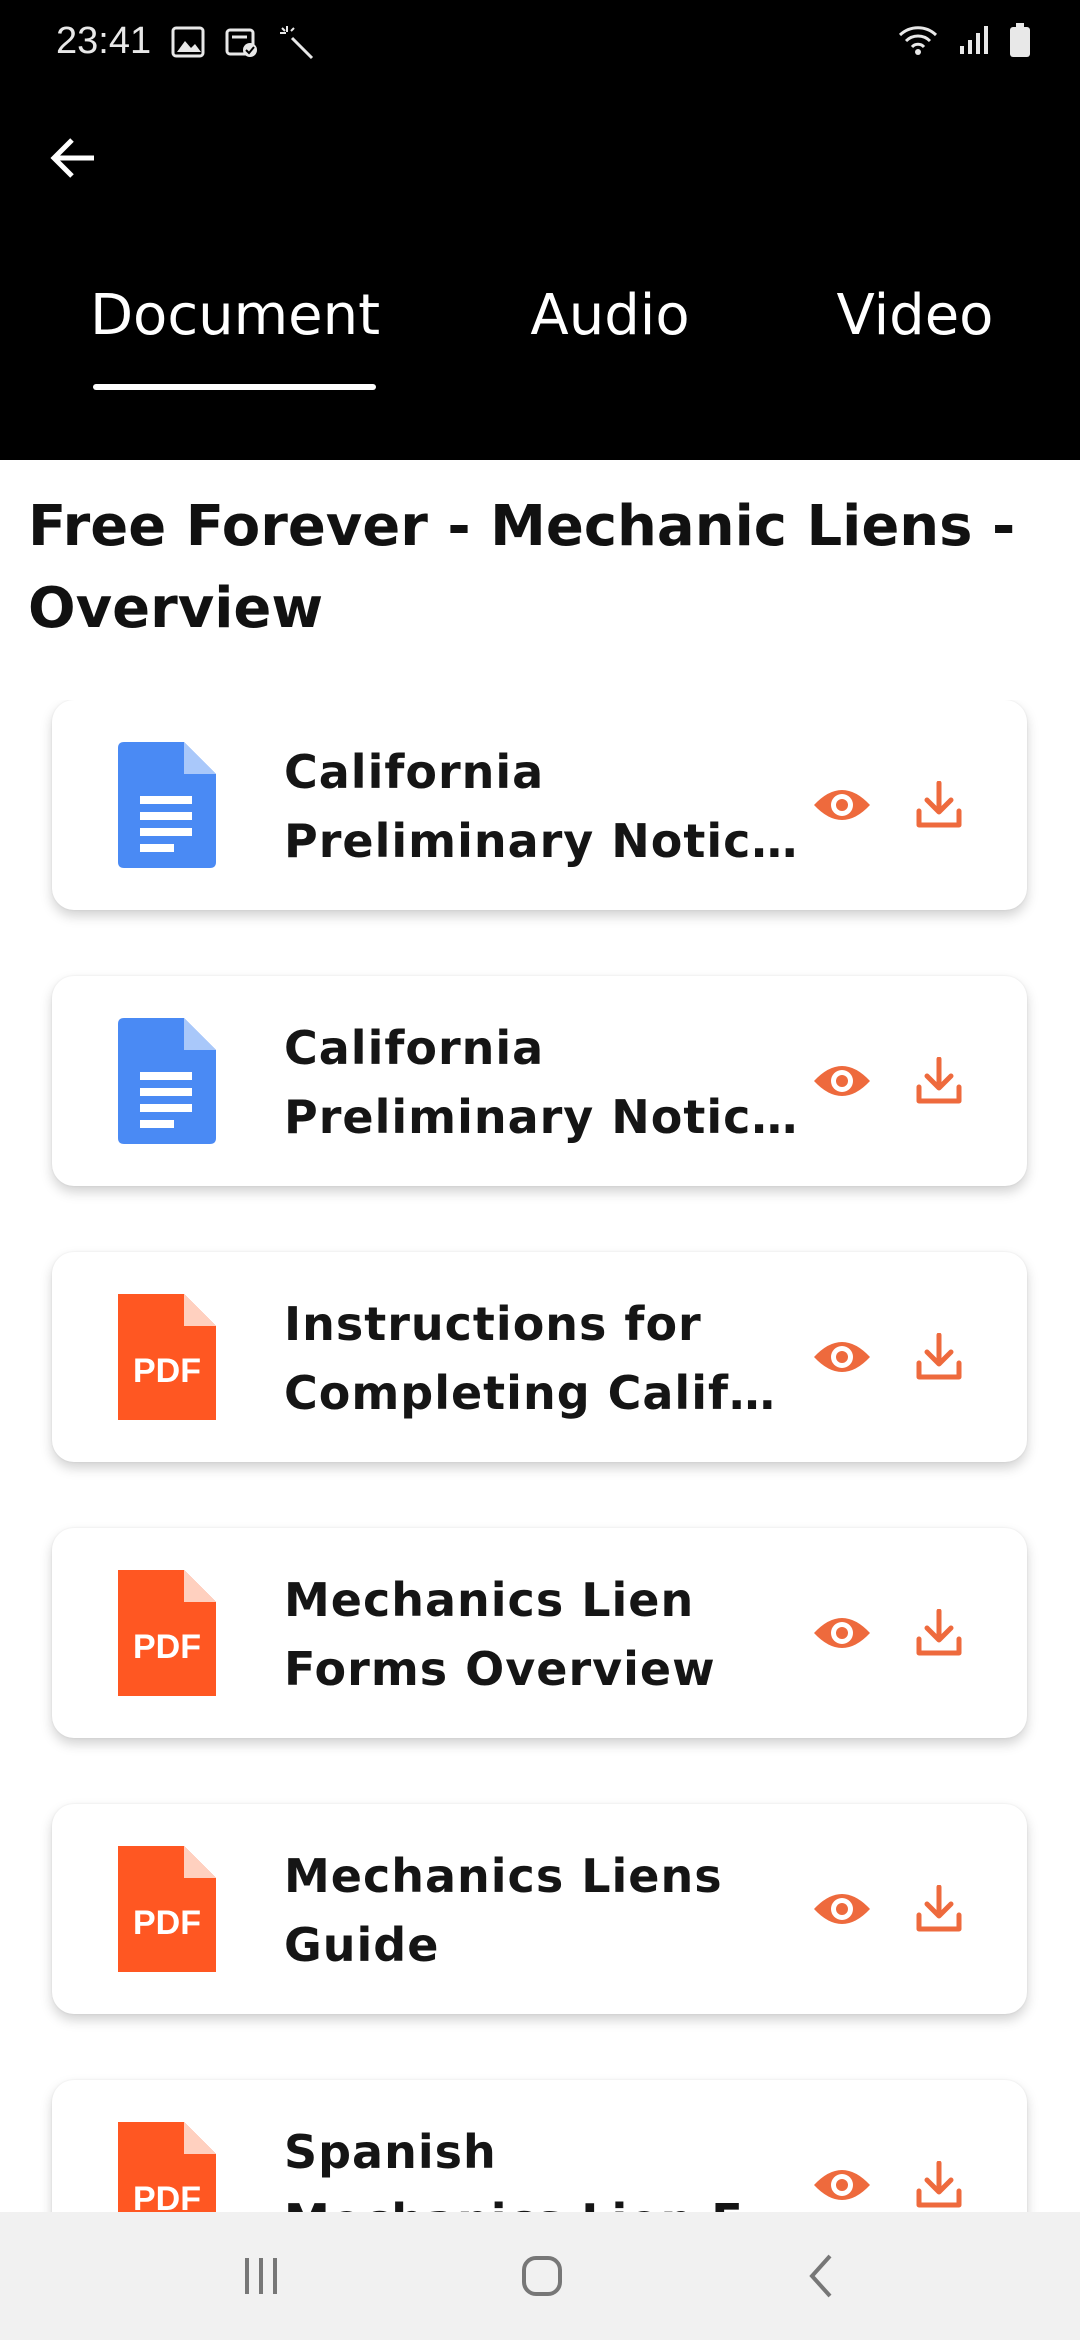 This screenshot has height=2340, width=1080. I want to click on calendar-check-icon, so click(242, 42).